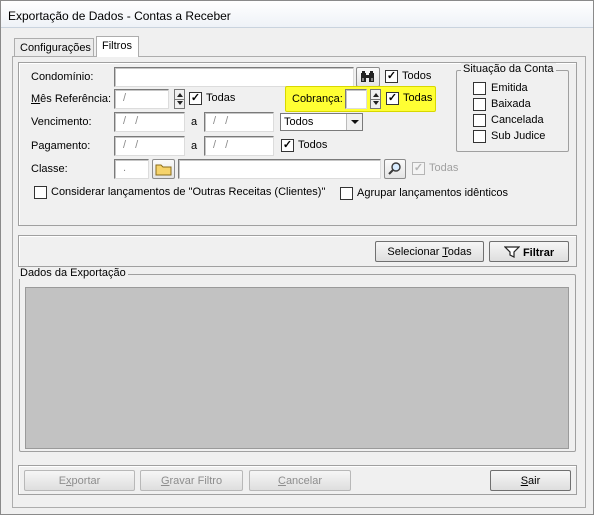 The height and width of the screenshot is (515, 594). I want to click on tab-filtros: Filtros, so click(117, 46).